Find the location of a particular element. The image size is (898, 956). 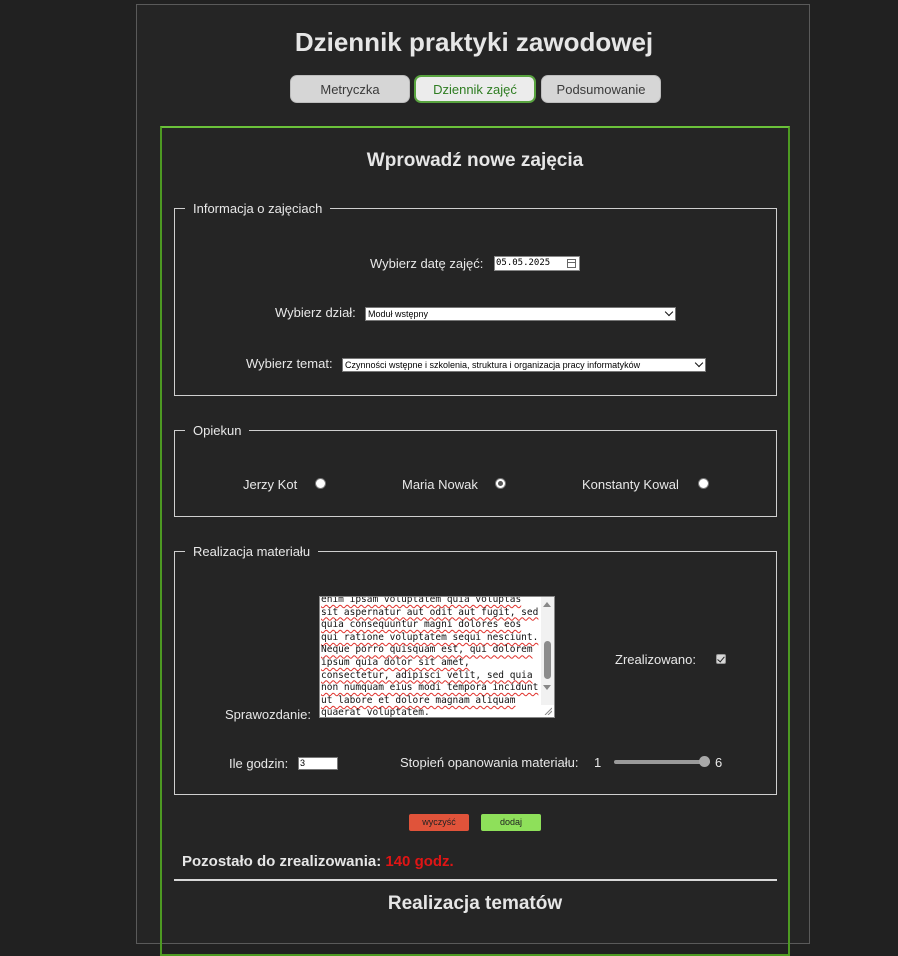

remaining-label: Pozostało do zrealizowania: is located at coordinates (282, 861).